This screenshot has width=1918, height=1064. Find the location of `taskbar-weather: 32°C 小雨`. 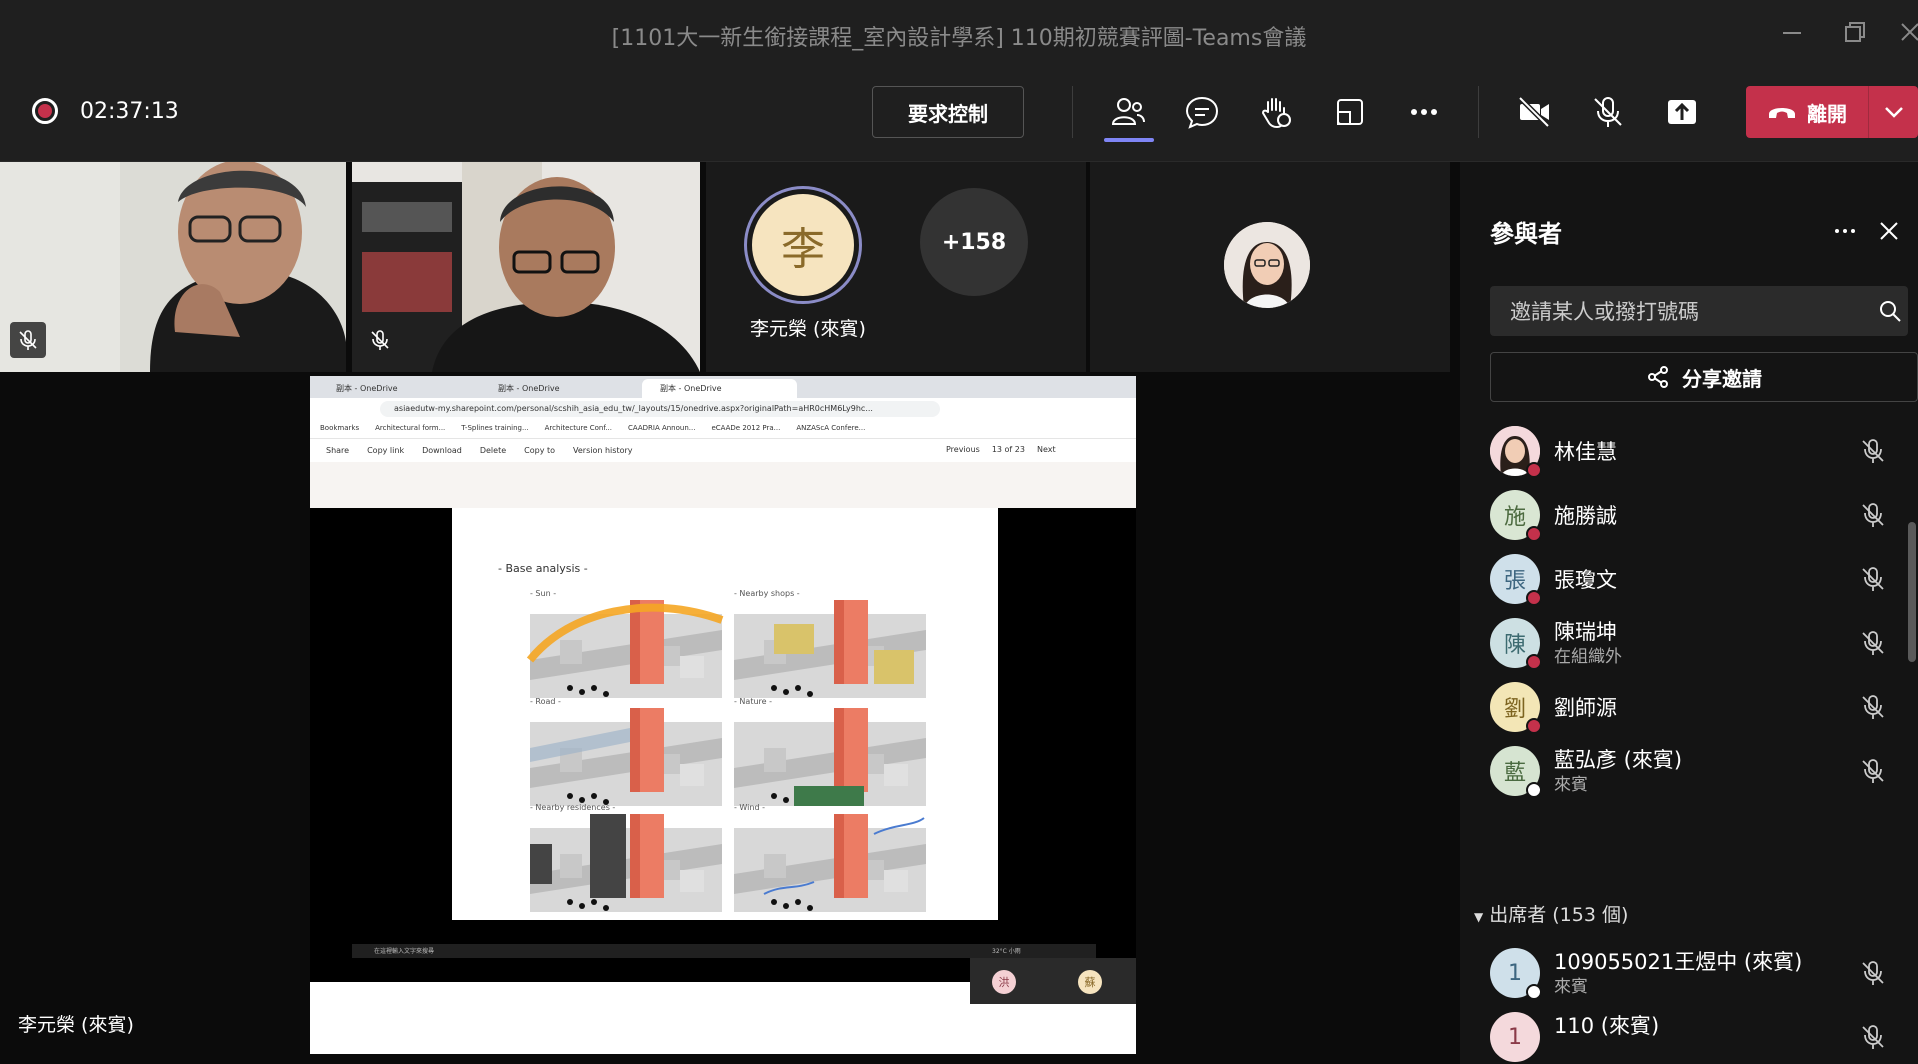

taskbar-weather: 32°C 小雨 is located at coordinates (1006, 951).